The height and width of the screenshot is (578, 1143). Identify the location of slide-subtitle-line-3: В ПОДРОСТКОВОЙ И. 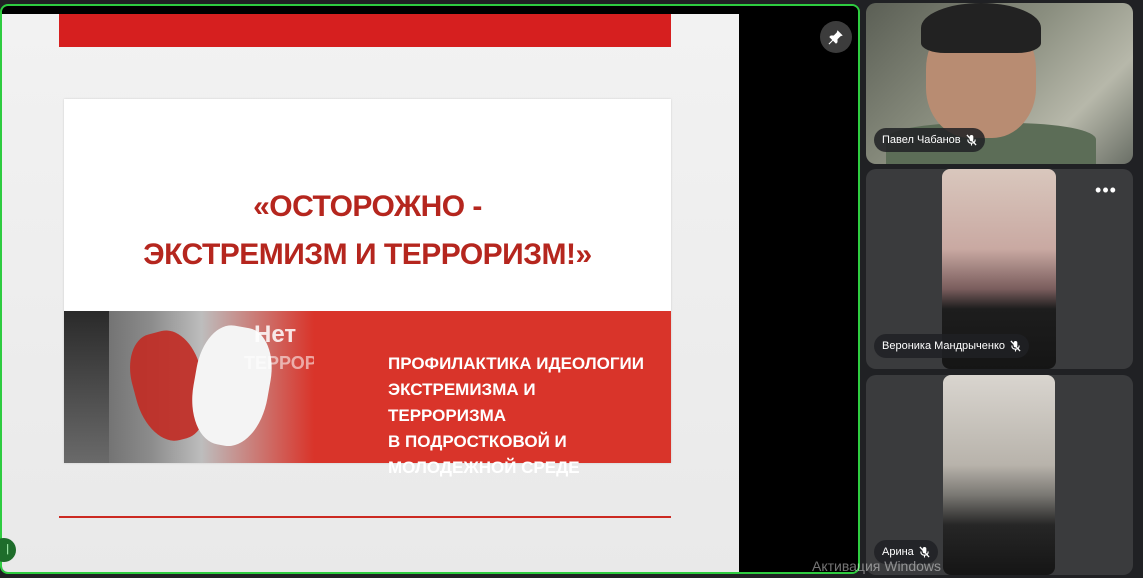
(477, 441).